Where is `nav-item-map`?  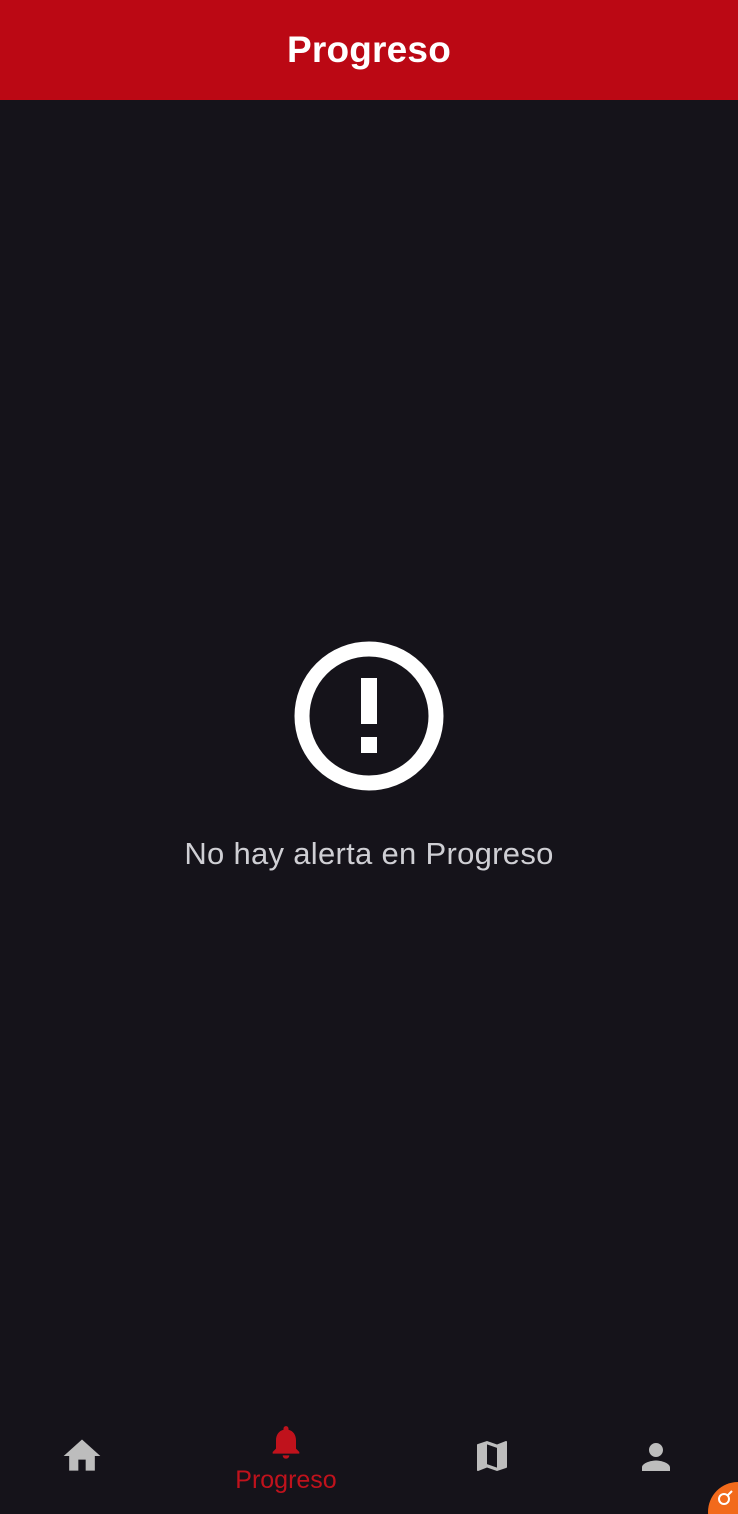
nav-item-map is located at coordinates (492, 1462).